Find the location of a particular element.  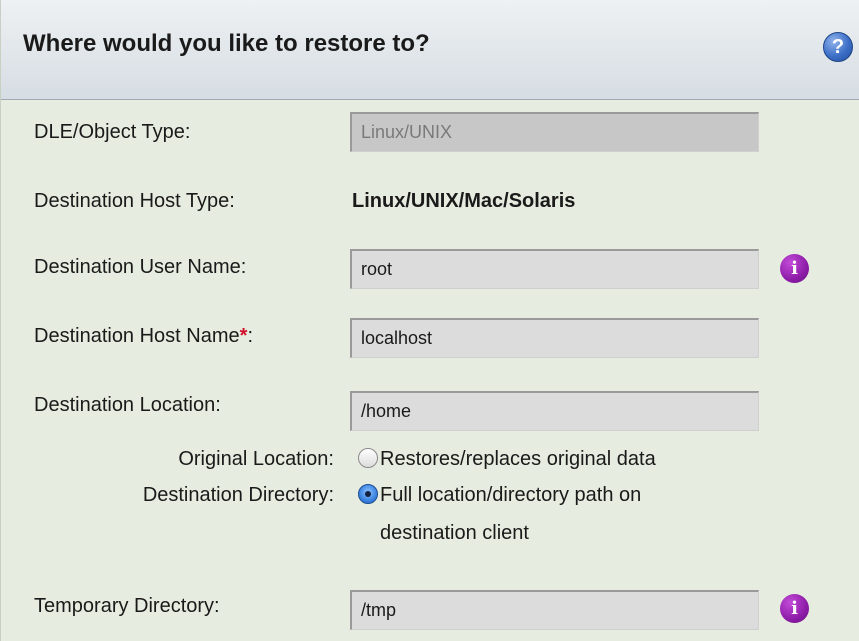

location-label: Destination Location: is located at coordinates (127, 405).